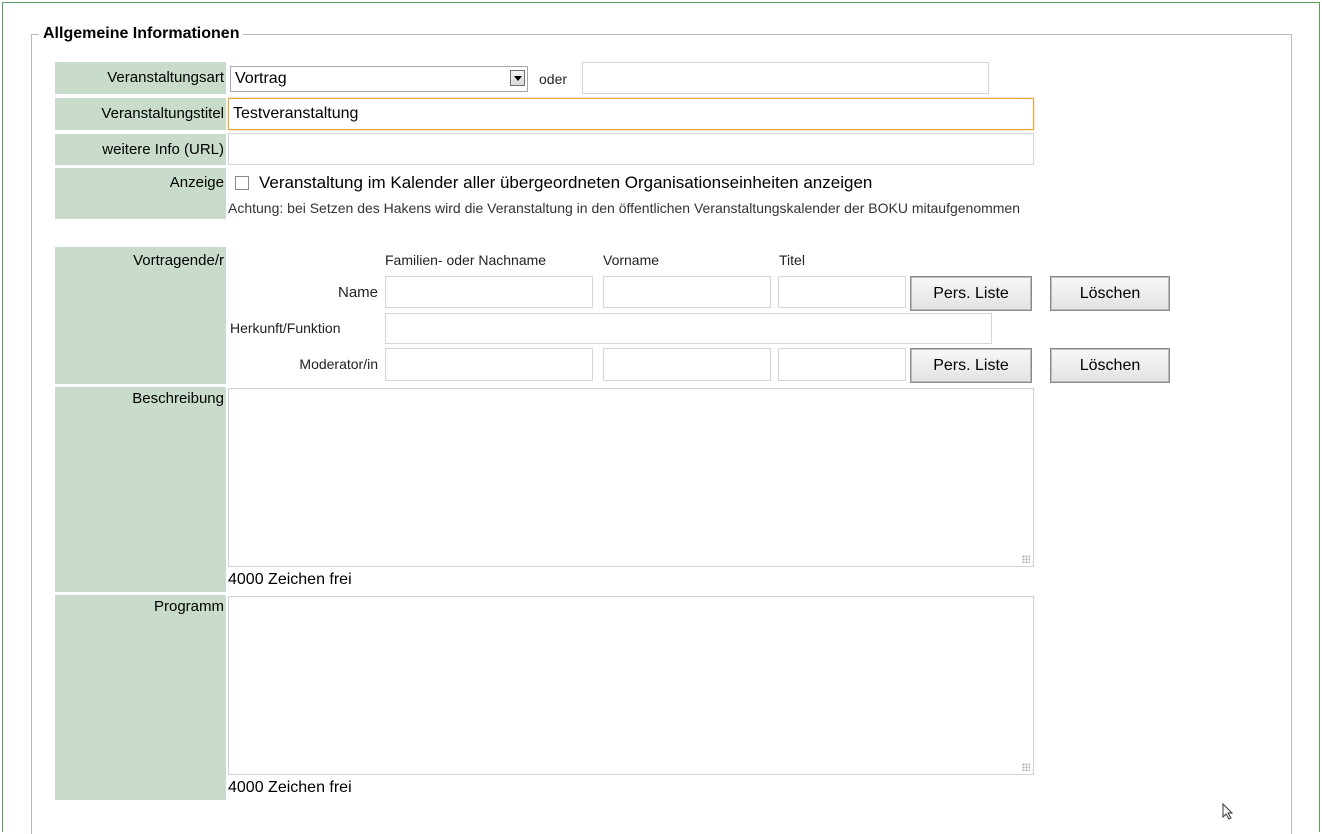  Describe the element at coordinates (489, 364) in the screenshot. I see `moderator-nachname-input` at that location.